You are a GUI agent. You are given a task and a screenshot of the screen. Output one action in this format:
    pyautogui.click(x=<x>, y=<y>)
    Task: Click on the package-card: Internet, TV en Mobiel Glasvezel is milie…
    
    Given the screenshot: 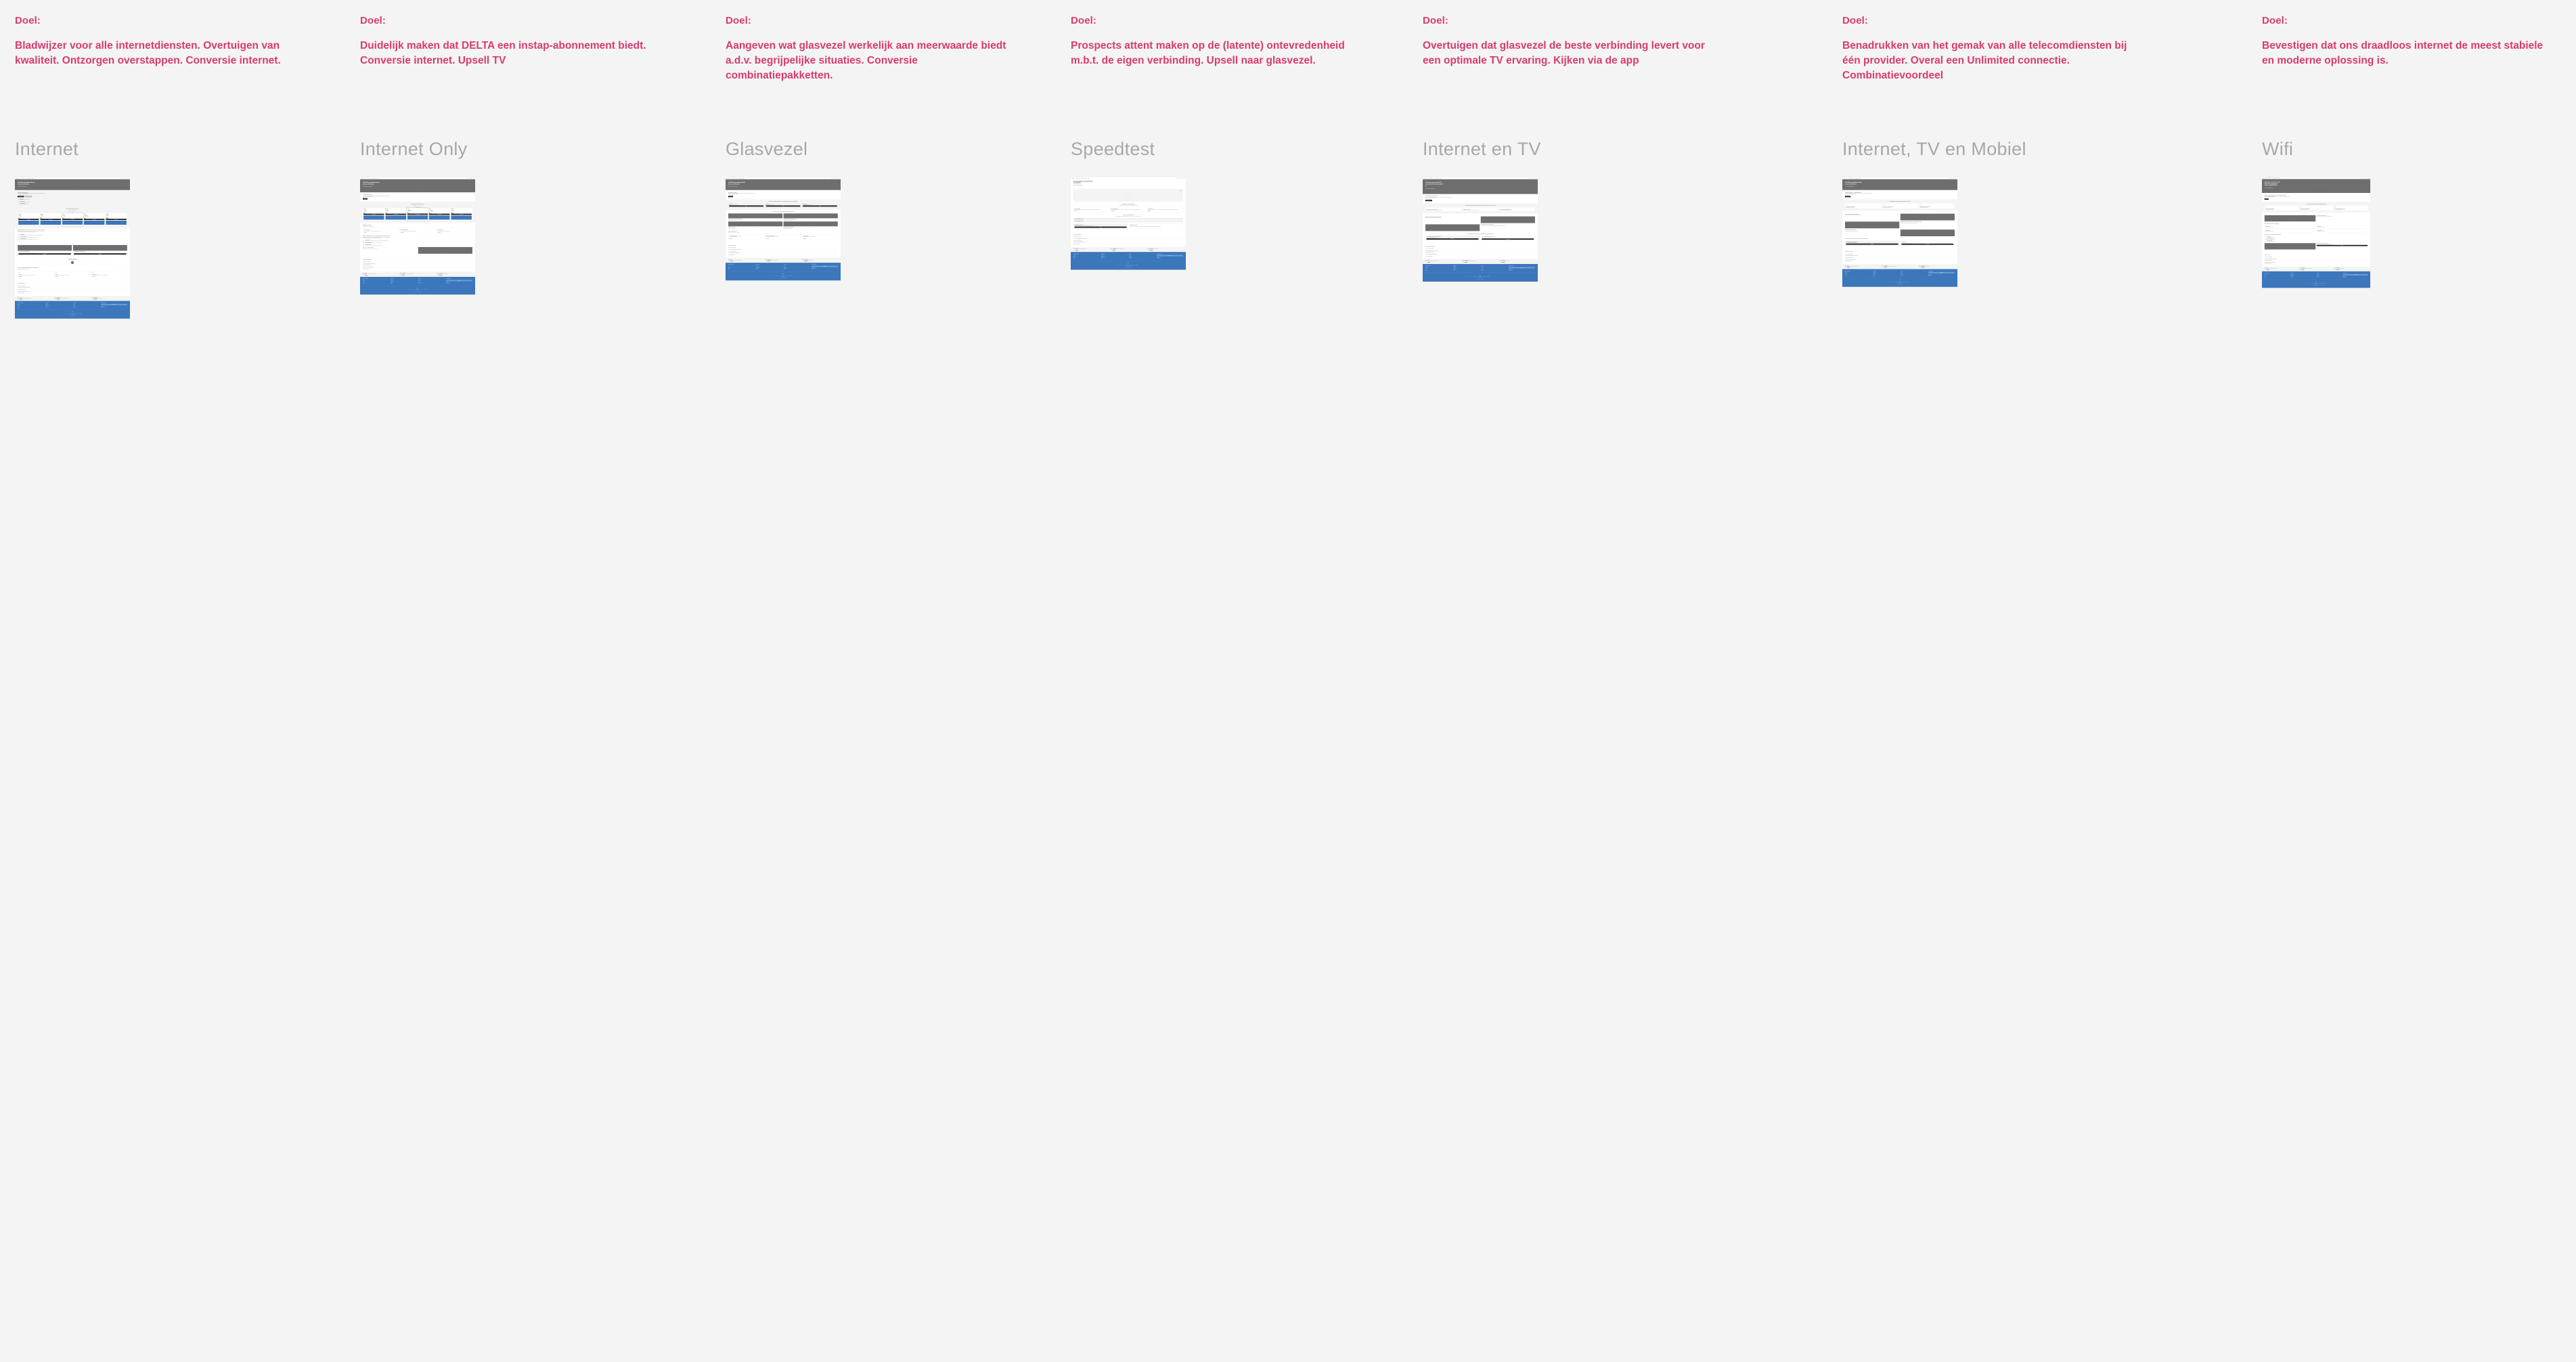 What is the action you would take?
    pyautogui.click(x=109, y=274)
    